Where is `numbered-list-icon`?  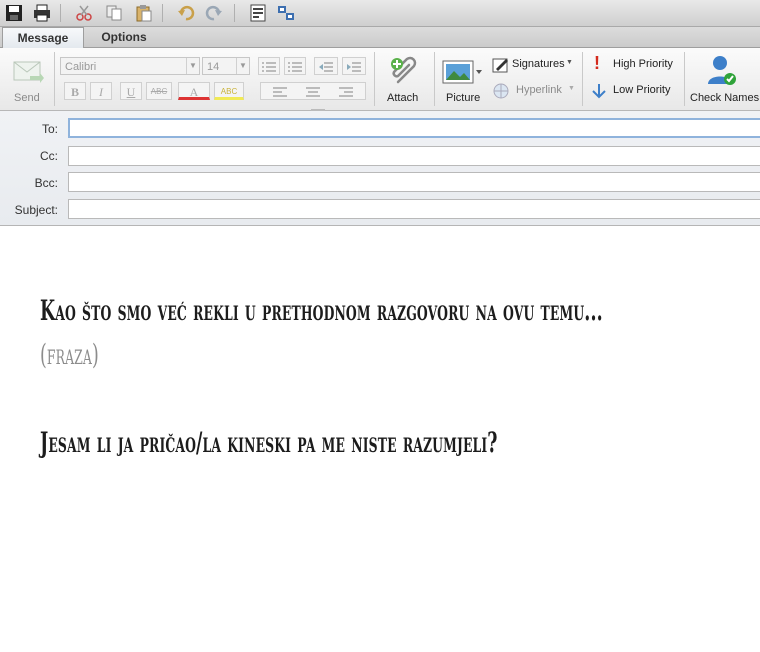 numbered-list-icon is located at coordinates (295, 67).